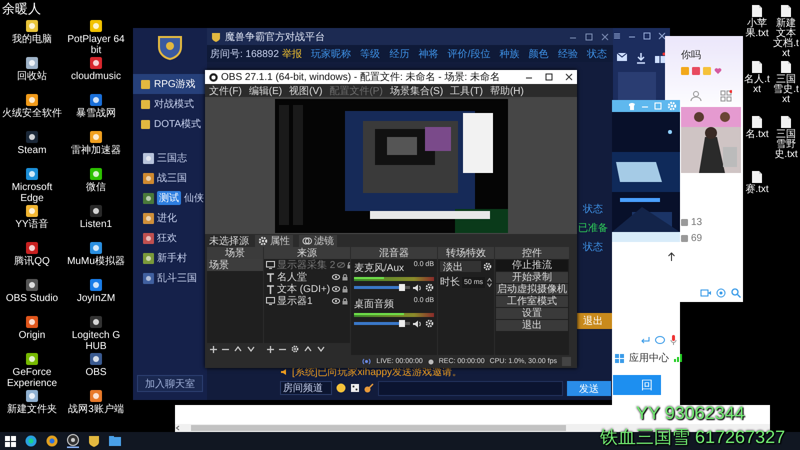 The height and width of the screenshot is (450, 800). I want to click on game-item: 测试 仙侠, so click(170, 198).